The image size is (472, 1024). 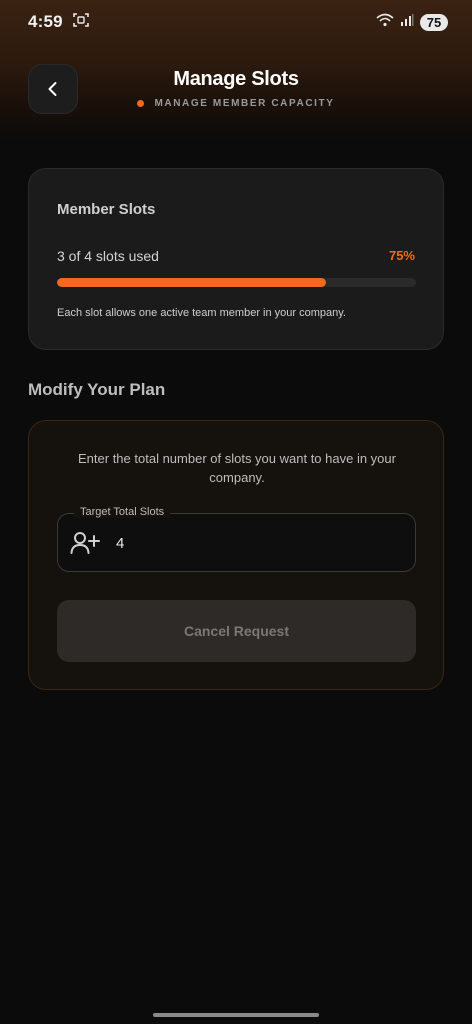 I want to click on wifi-icon, so click(x=385, y=22).